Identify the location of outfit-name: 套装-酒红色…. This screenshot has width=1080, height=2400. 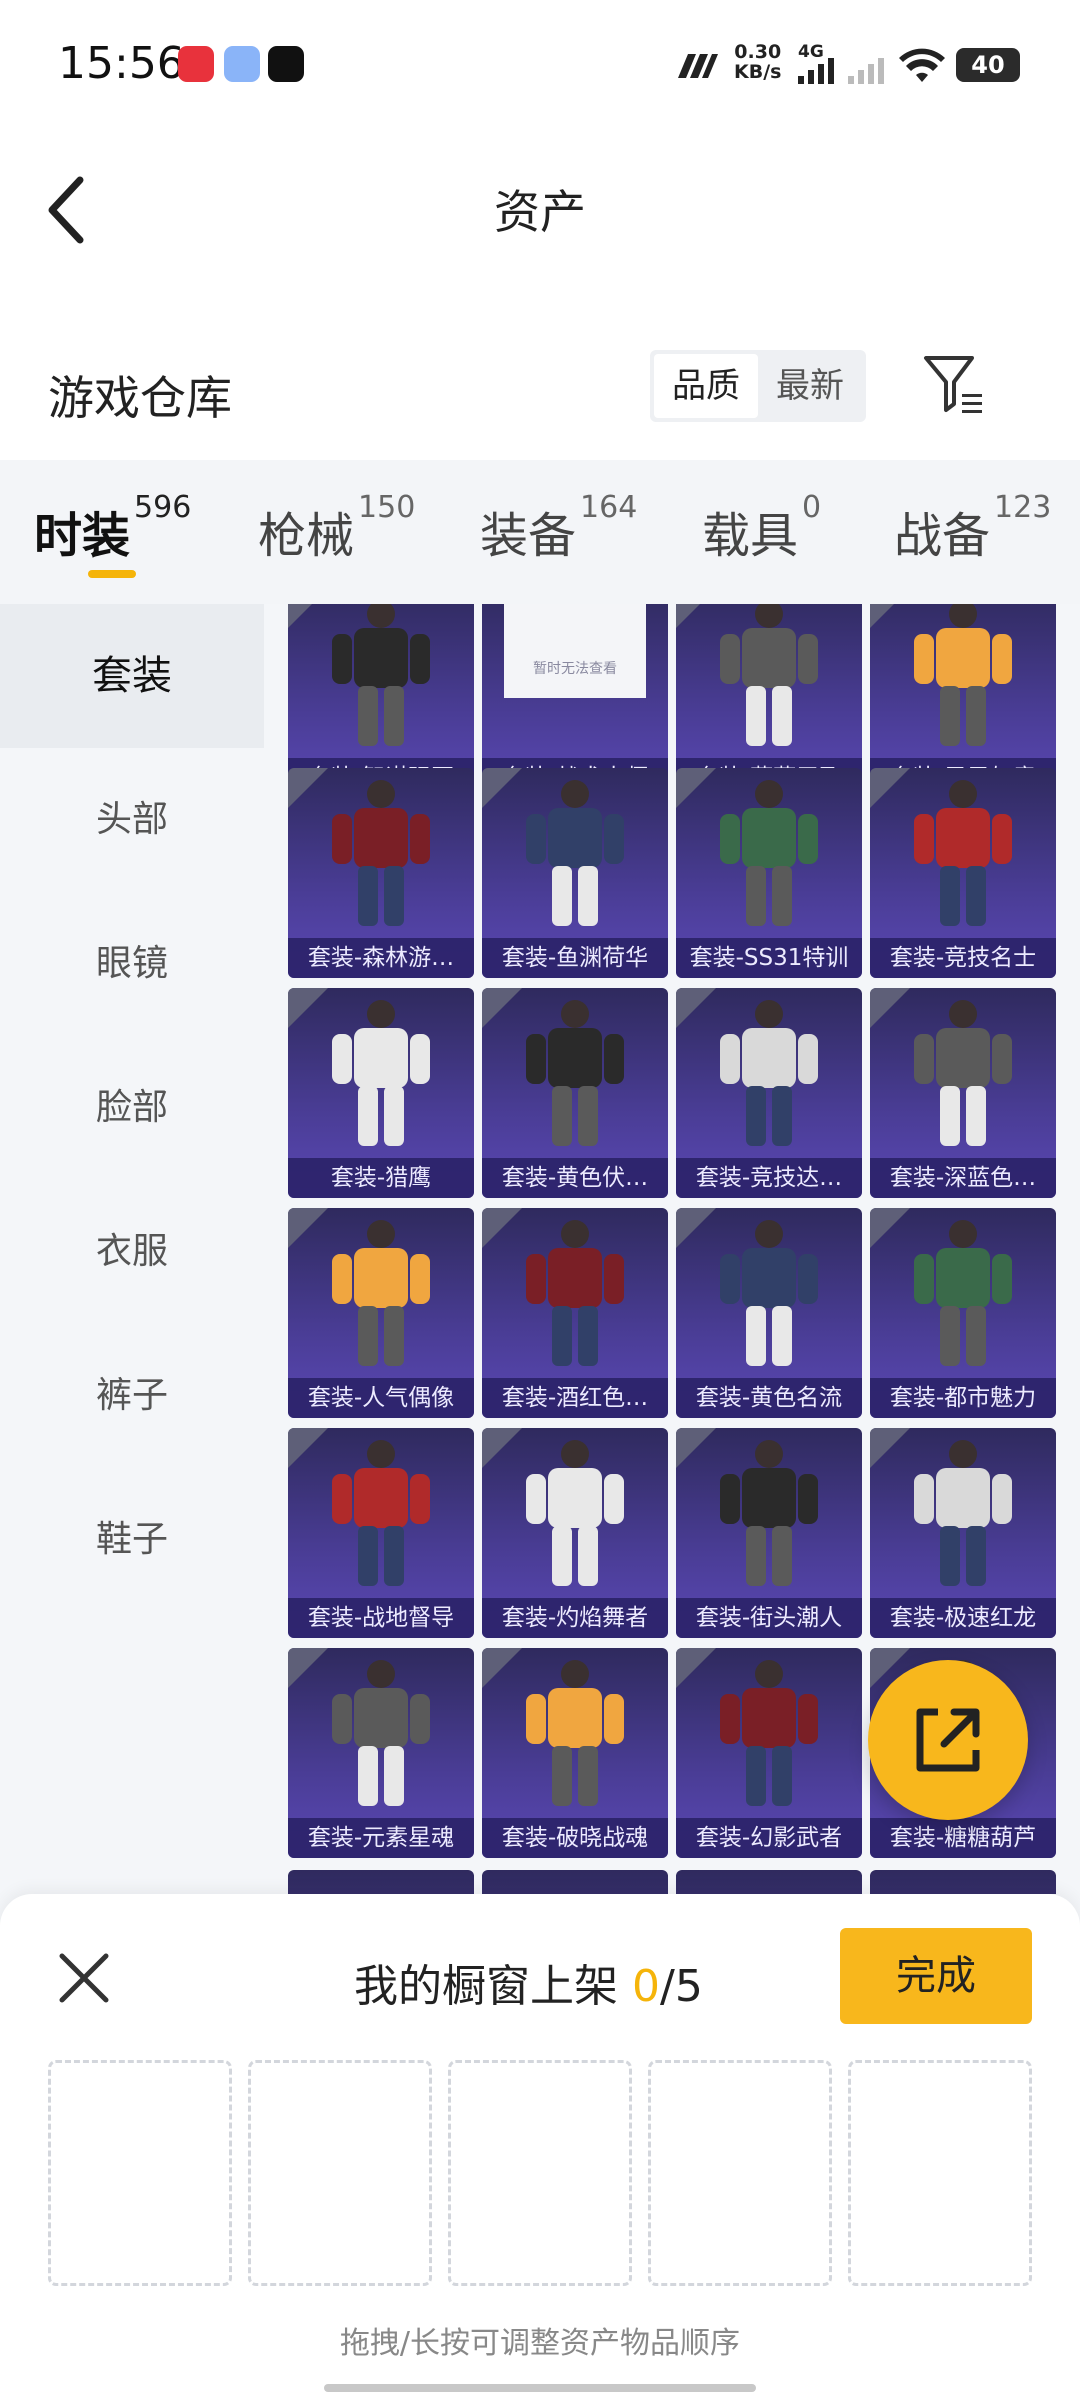
(575, 1398).